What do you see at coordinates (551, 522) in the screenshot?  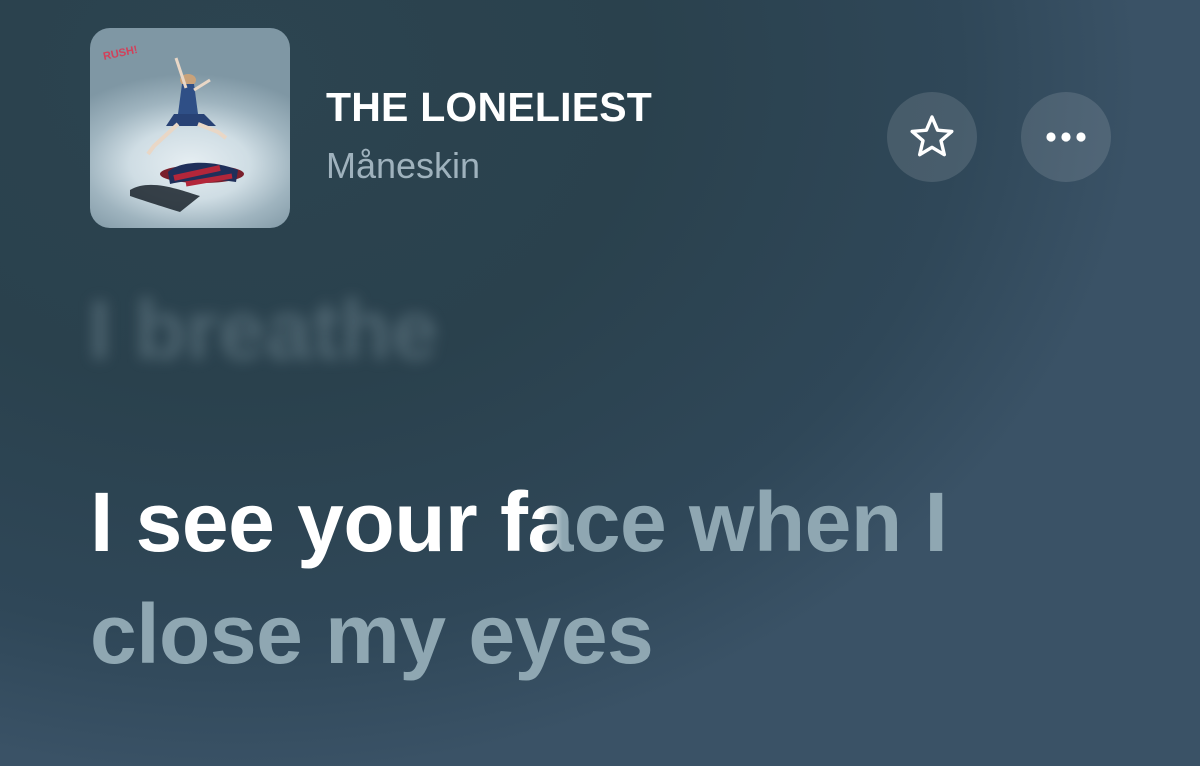 I see `lyric-partial-text: a` at bounding box center [551, 522].